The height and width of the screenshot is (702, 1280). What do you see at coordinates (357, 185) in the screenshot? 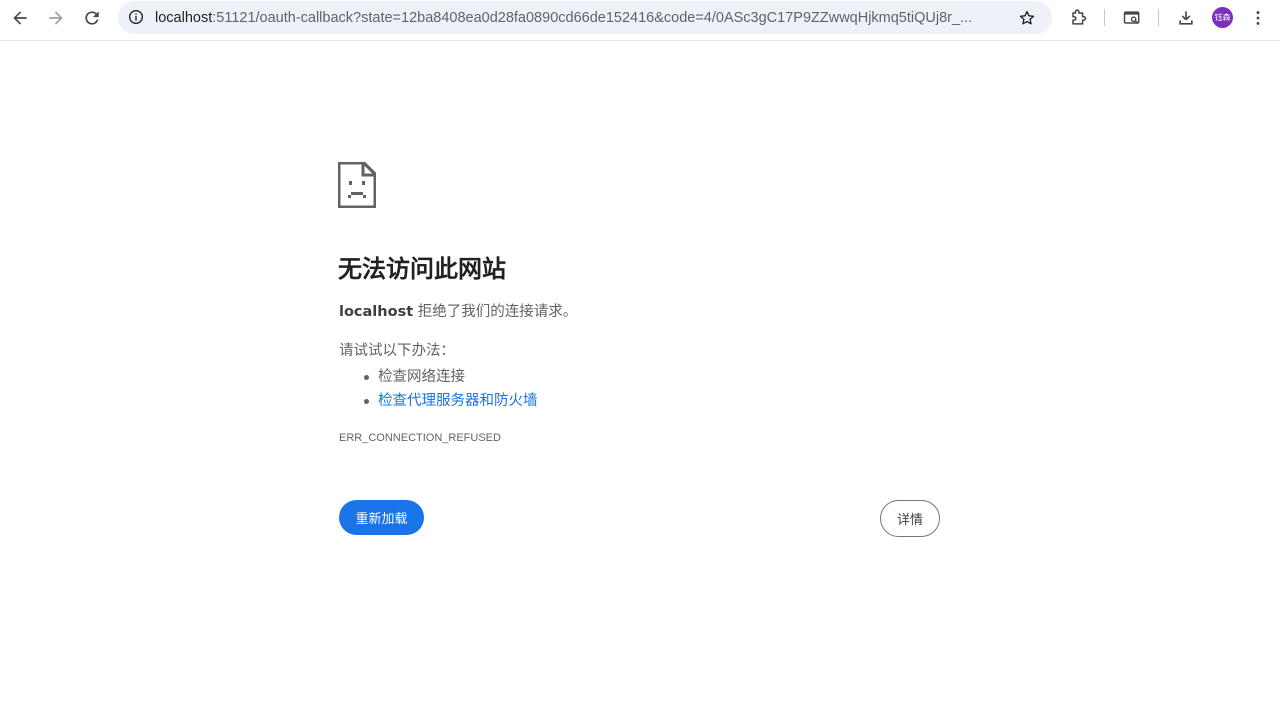
I see `sad-document-icon` at bounding box center [357, 185].